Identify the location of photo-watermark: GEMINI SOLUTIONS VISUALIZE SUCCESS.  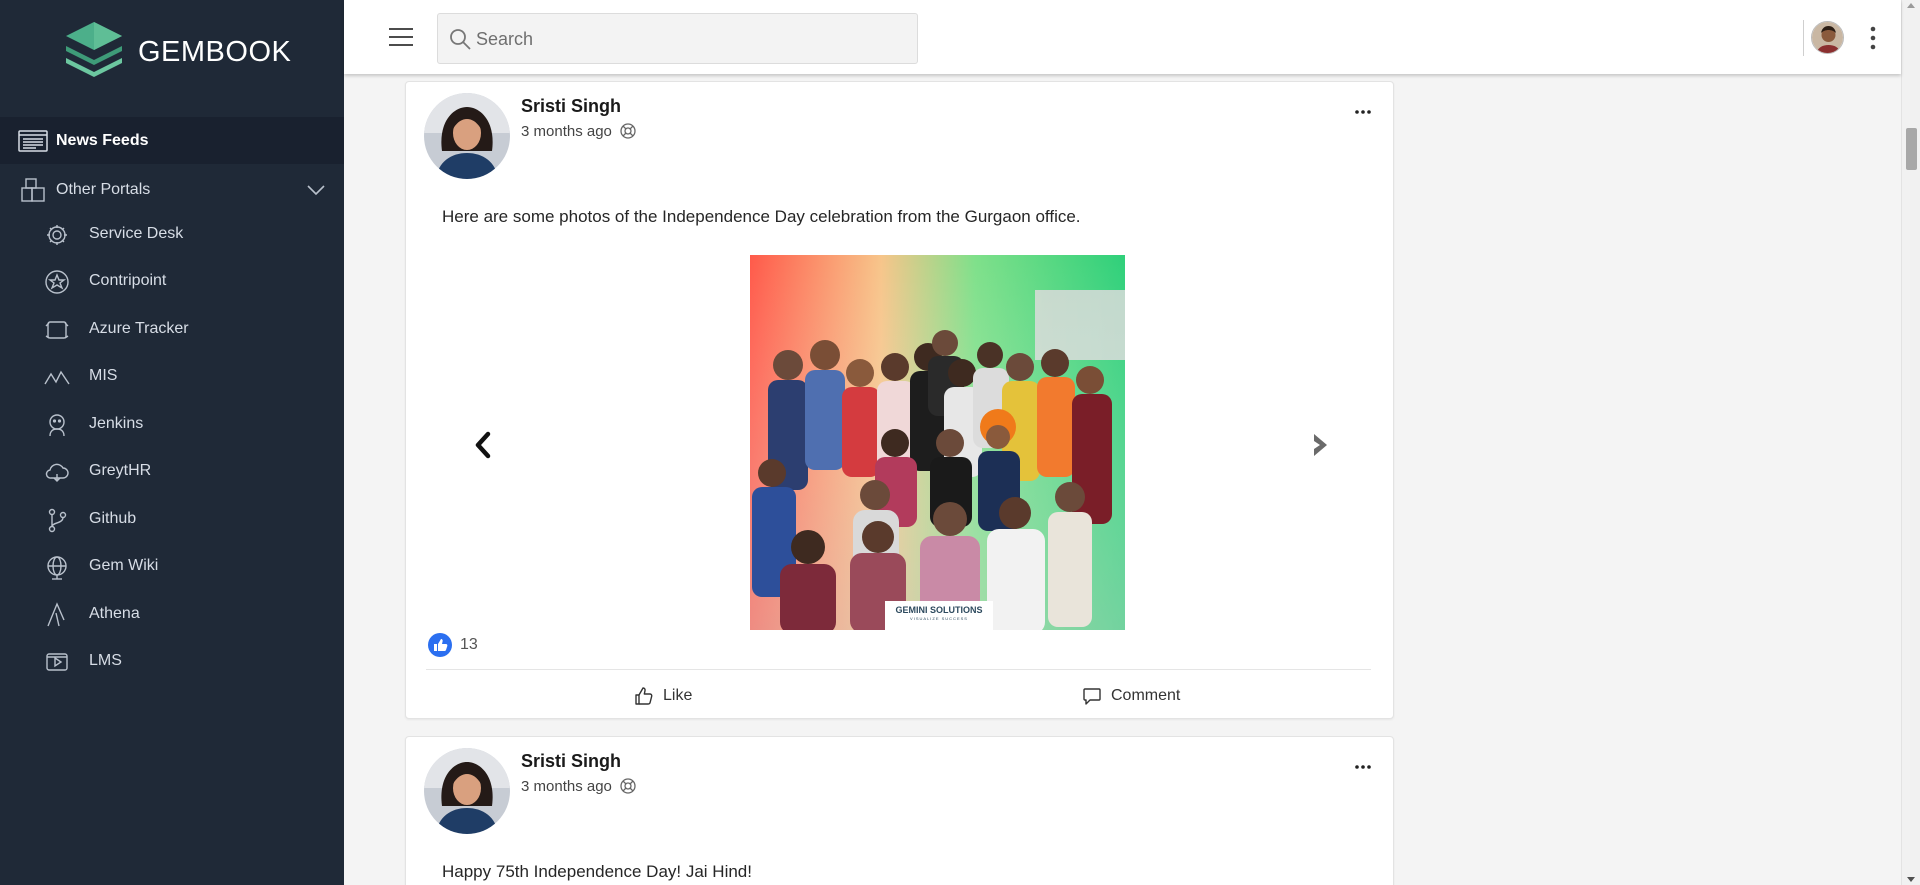
(939, 615).